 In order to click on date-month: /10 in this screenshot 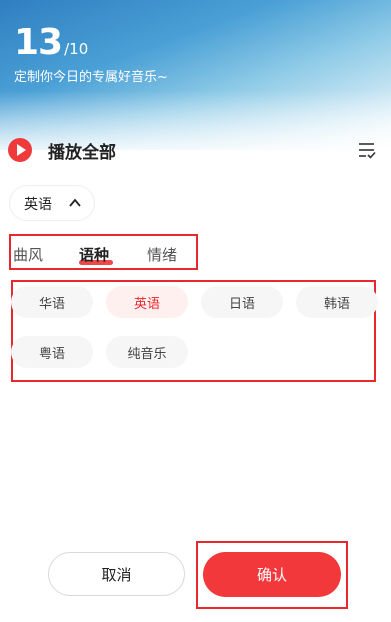, I will do `click(76, 49)`.